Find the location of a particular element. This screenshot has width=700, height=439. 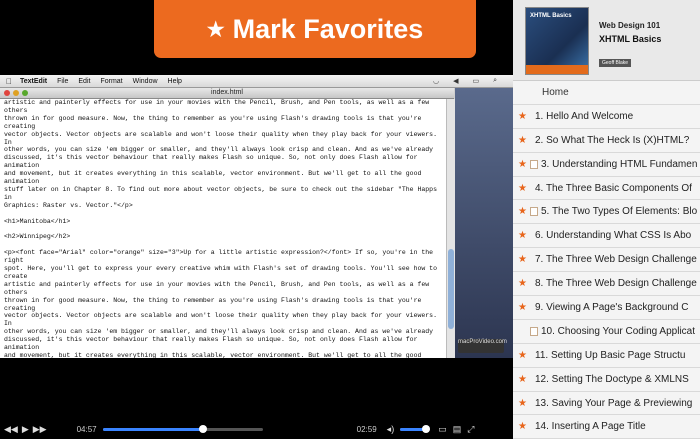

lesson-item: ★ 13. Saving Your Page & Previewing is located at coordinates (606, 404).